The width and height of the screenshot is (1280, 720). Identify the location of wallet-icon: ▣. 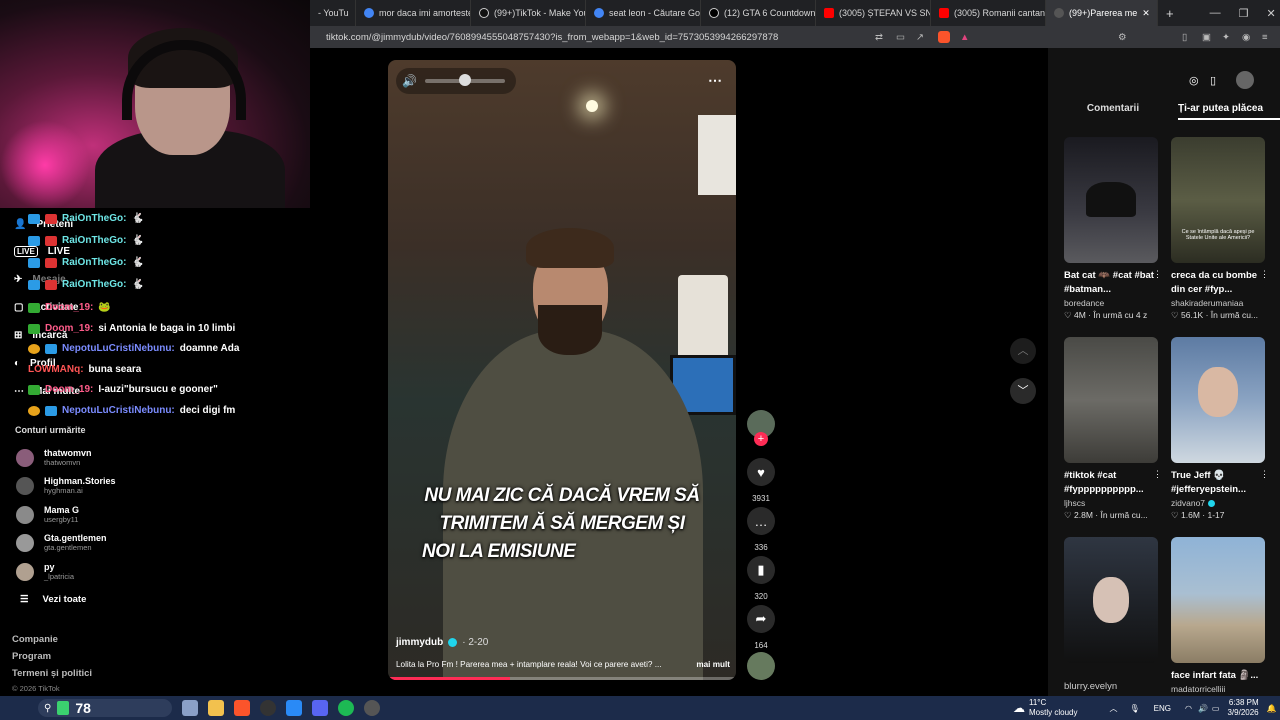
(1206, 37).